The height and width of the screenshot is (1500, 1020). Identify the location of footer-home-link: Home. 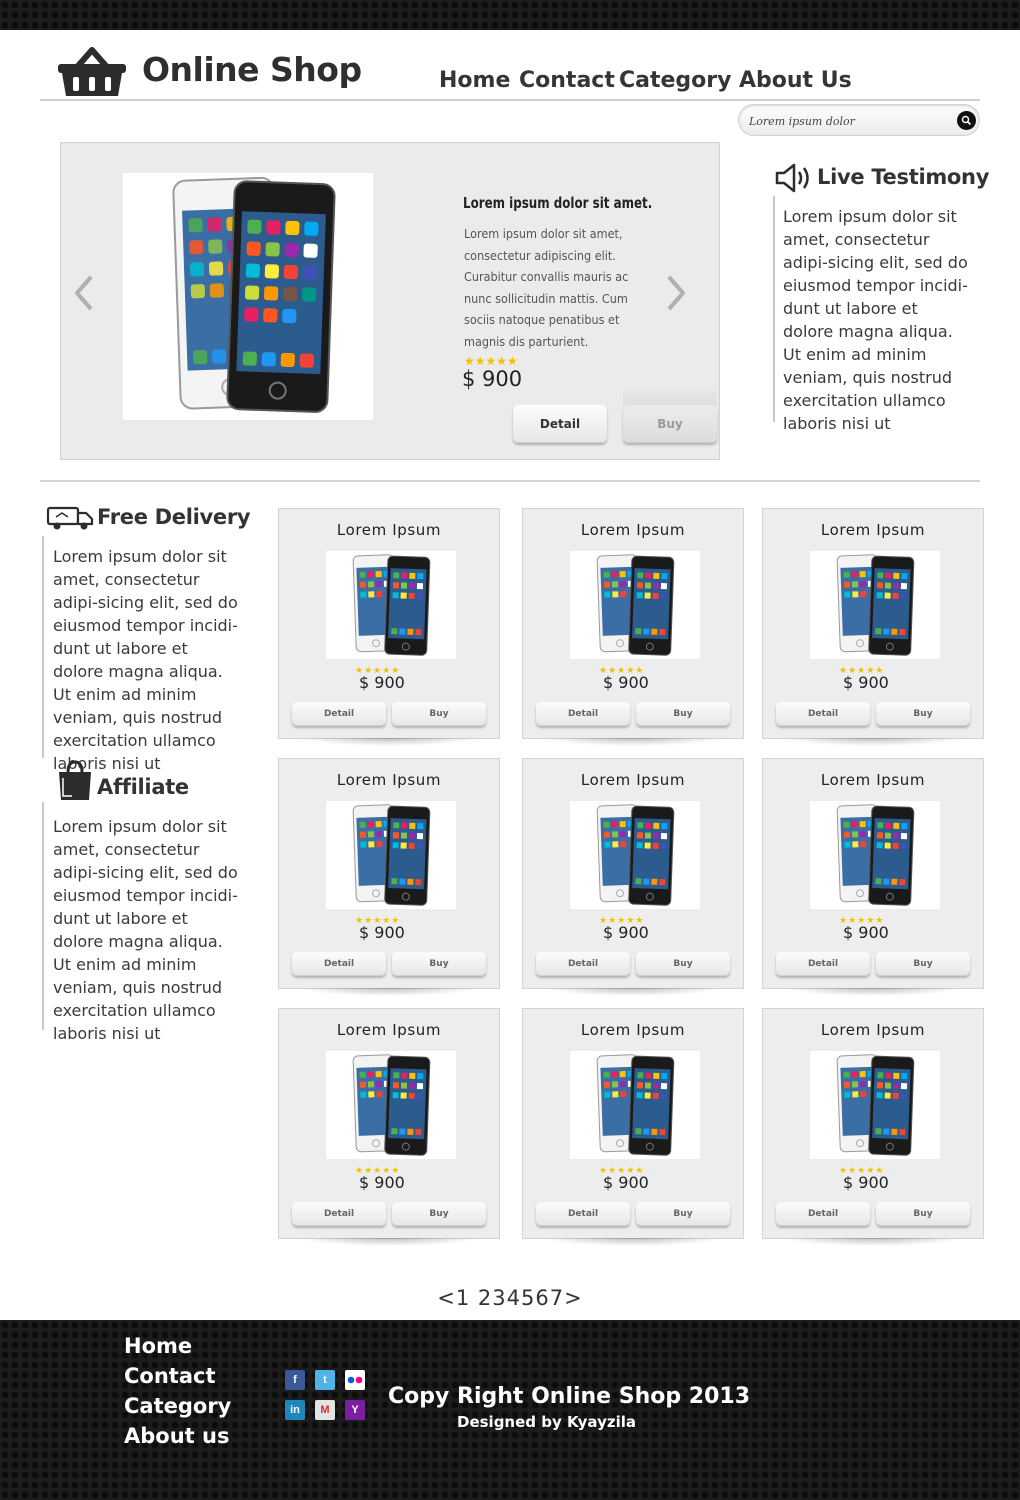
(158, 1346).